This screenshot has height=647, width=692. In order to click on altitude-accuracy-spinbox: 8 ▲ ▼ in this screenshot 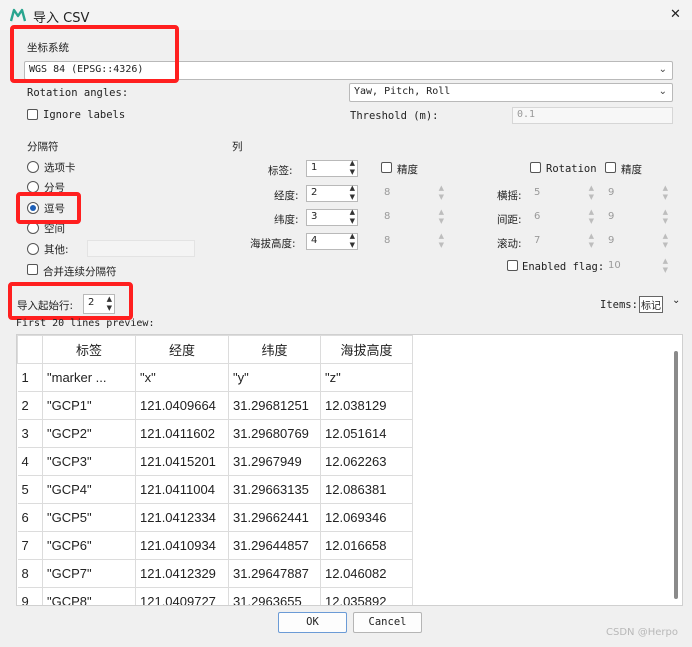, I will do `click(413, 241)`.